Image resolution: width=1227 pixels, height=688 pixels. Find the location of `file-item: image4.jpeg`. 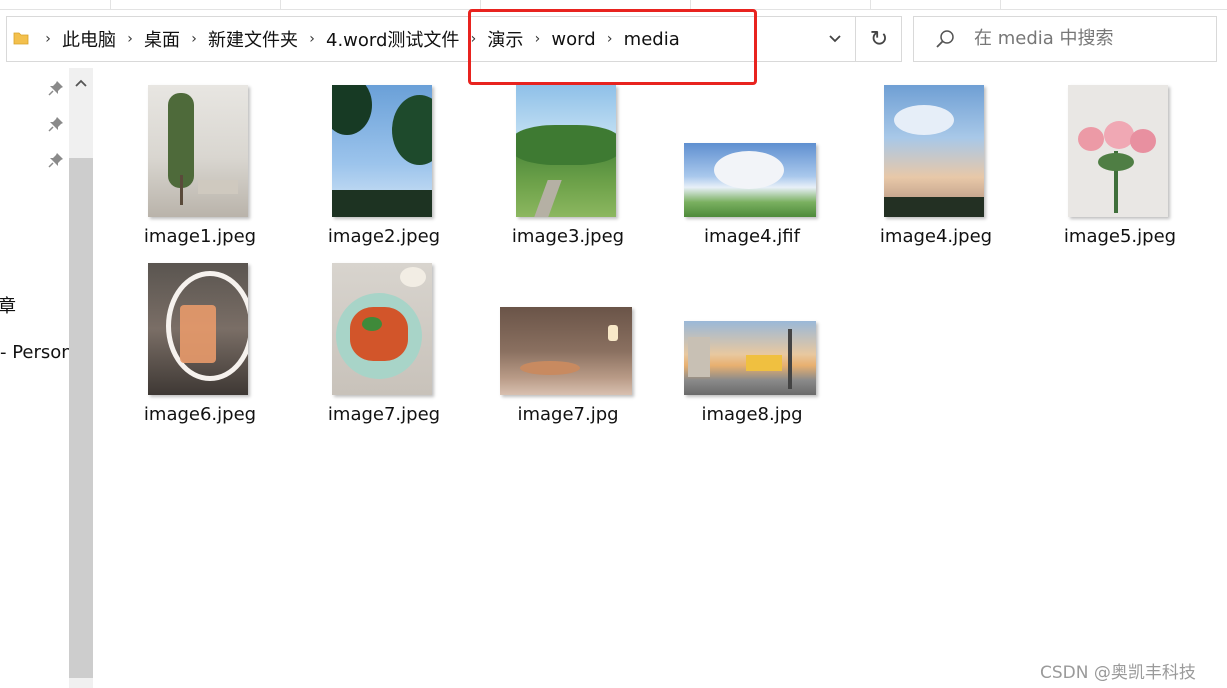

file-item: image4.jpeg is located at coordinates (936, 170).